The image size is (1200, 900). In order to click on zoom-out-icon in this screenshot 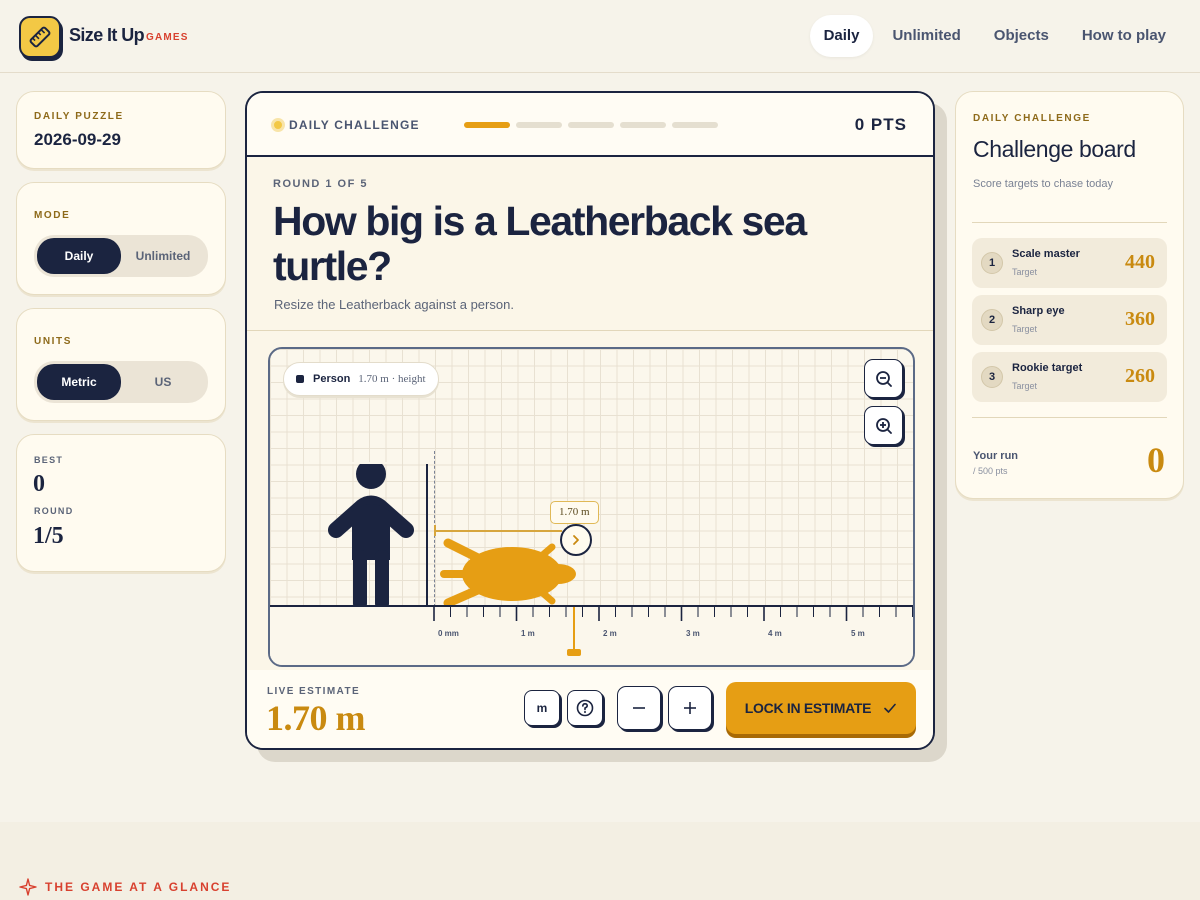, I will do `click(883, 378)`.